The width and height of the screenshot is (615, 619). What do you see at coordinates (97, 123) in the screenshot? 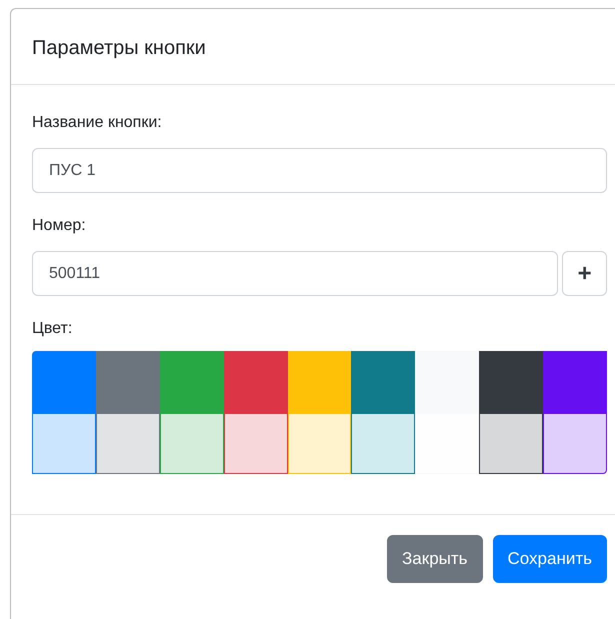
I see `field-label: Название кнопки:` at bounding box center [97, 123].